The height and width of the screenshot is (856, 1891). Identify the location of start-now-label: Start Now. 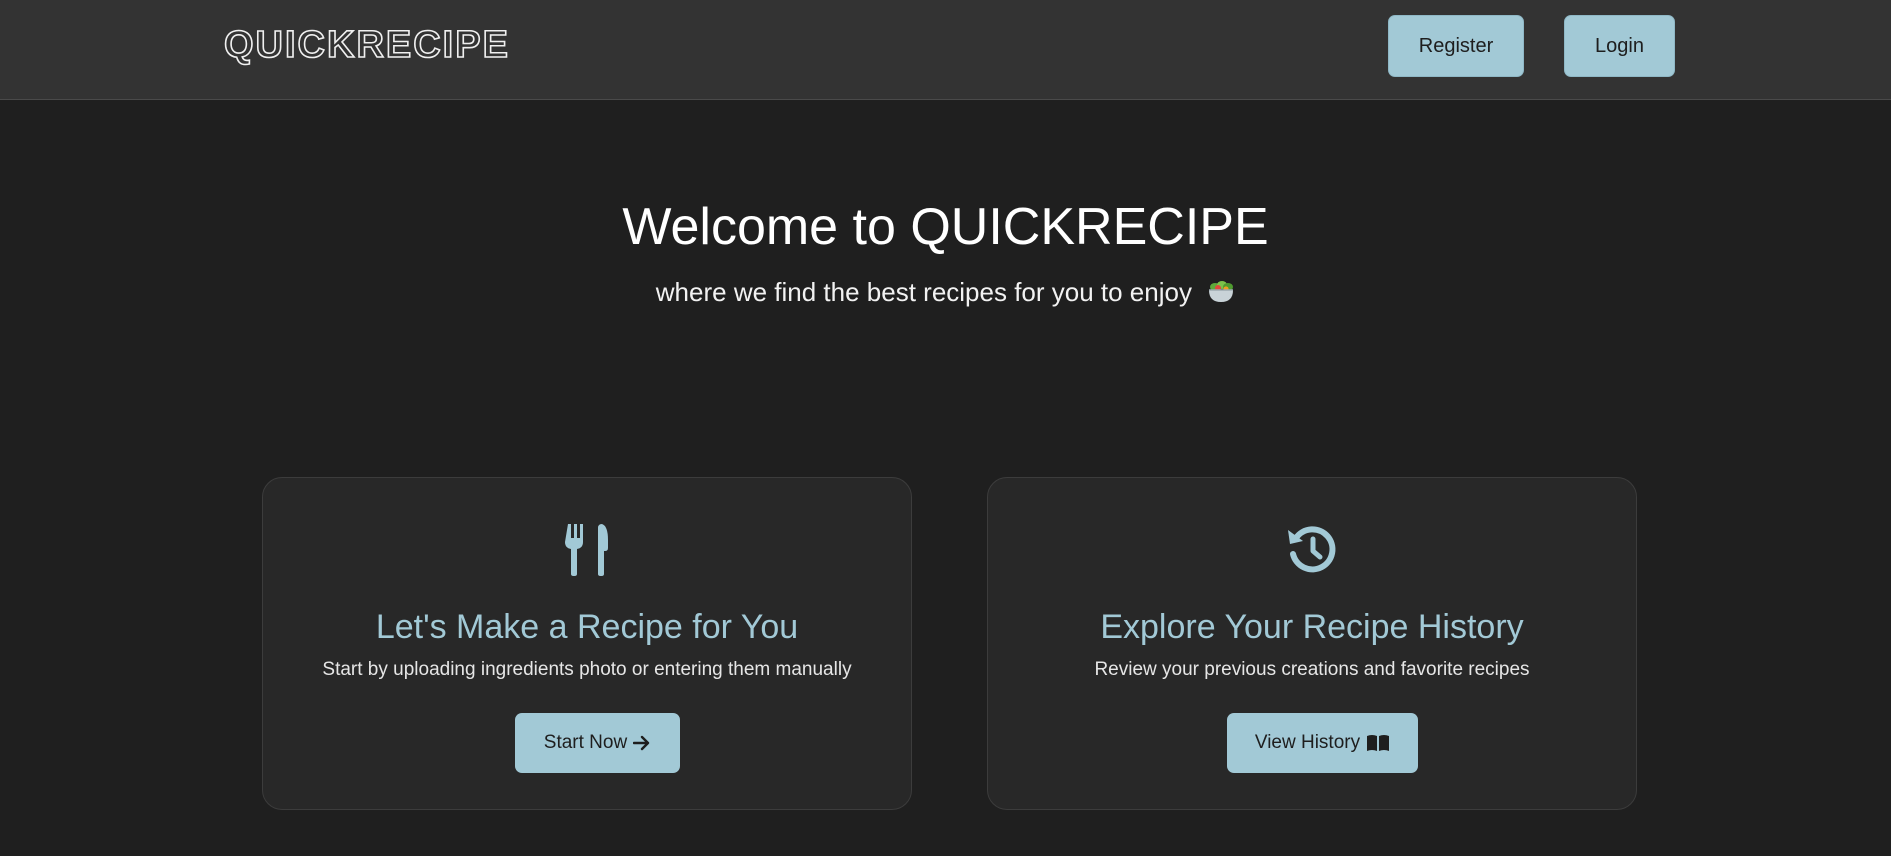
(585, 742).